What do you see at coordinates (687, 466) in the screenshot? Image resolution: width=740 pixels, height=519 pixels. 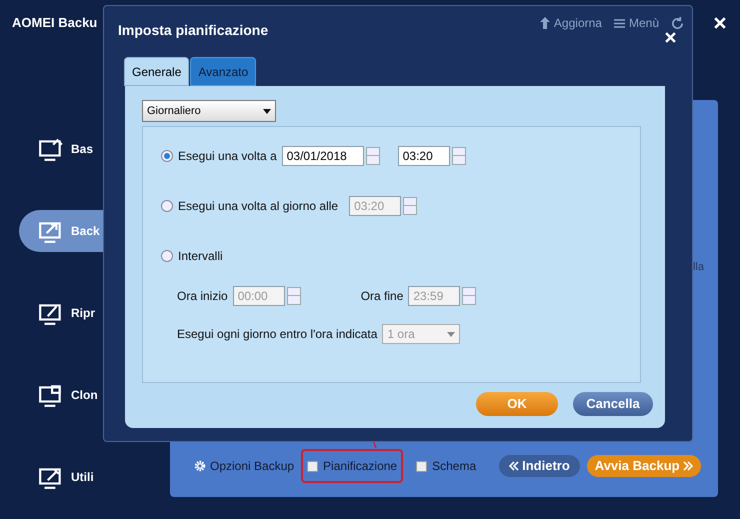 I see `chevrons-right-icon` at bounding box center [687, 466].